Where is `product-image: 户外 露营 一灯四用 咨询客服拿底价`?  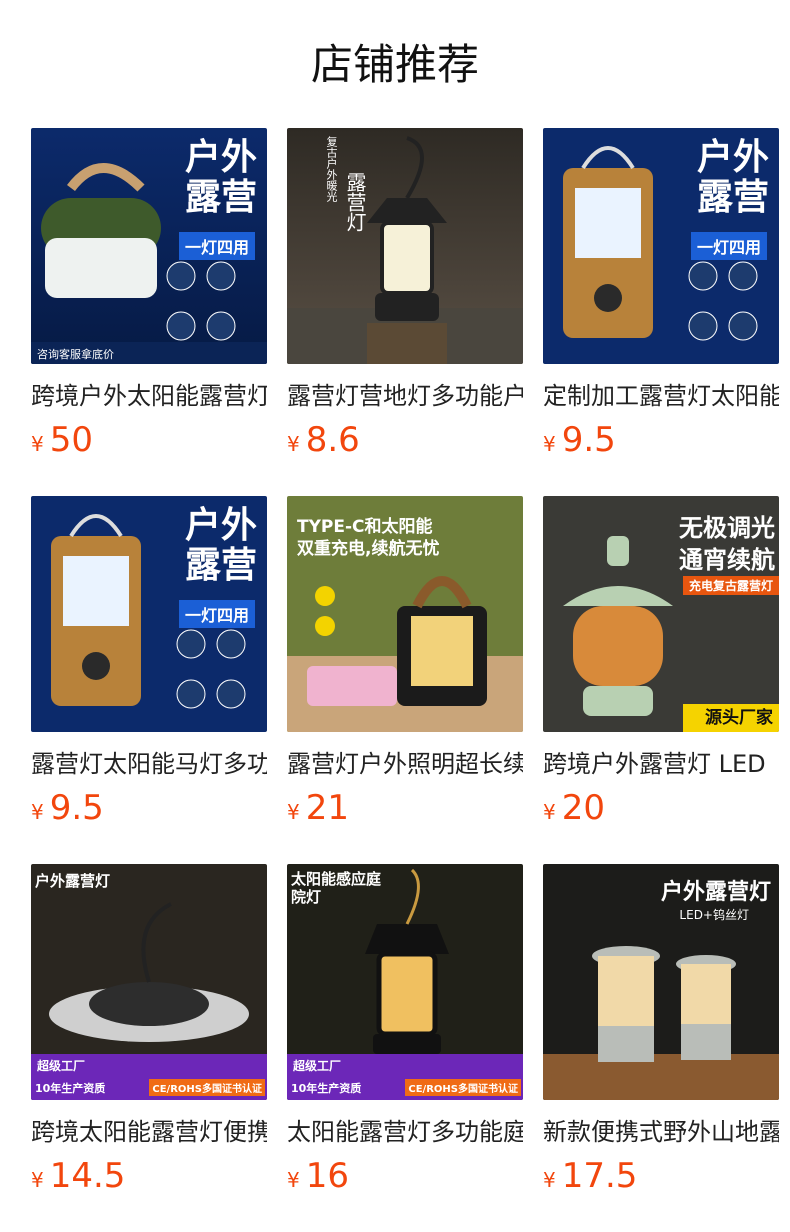
product-image: 户外 露营 一灯四用 咨询客服拿底价 is located at coordinates (149, 246).